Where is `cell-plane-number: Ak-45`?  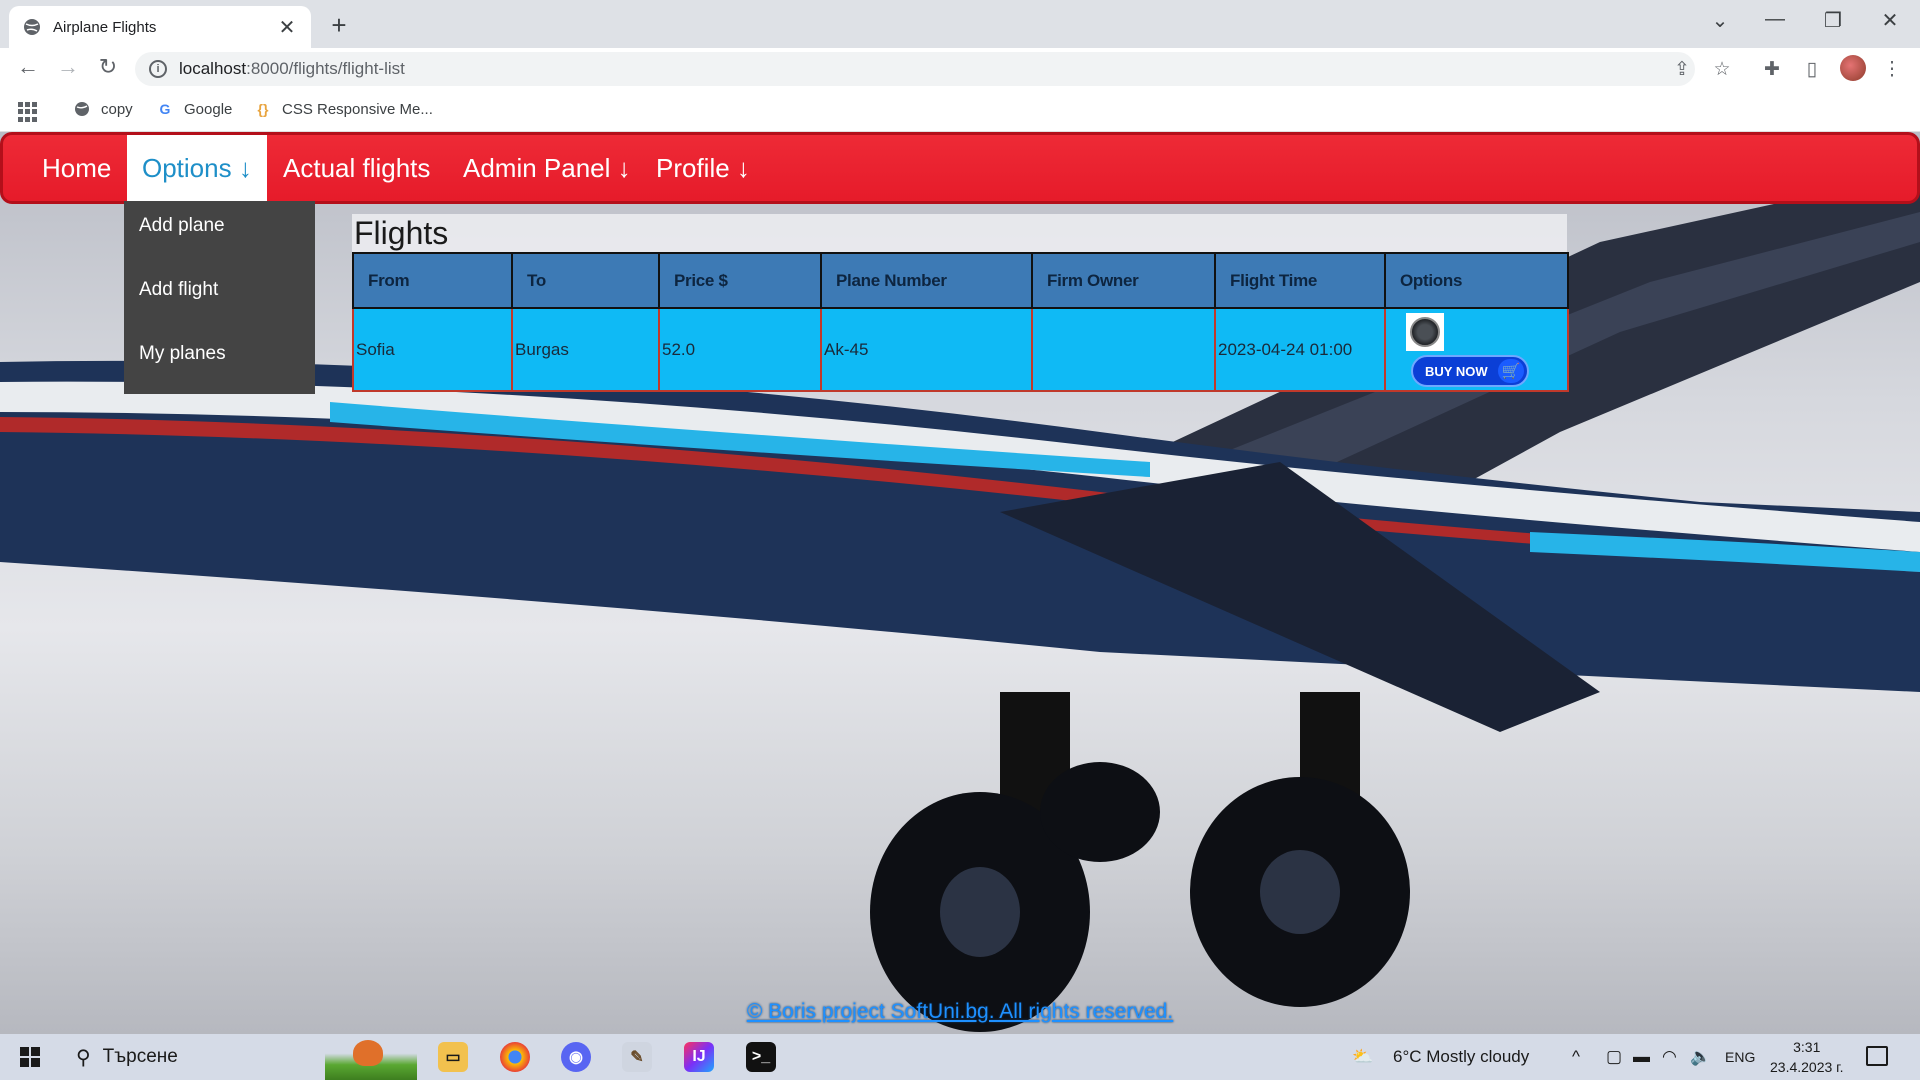 cell-plane-number: Ak-45 is located at coordinates (926, 349).